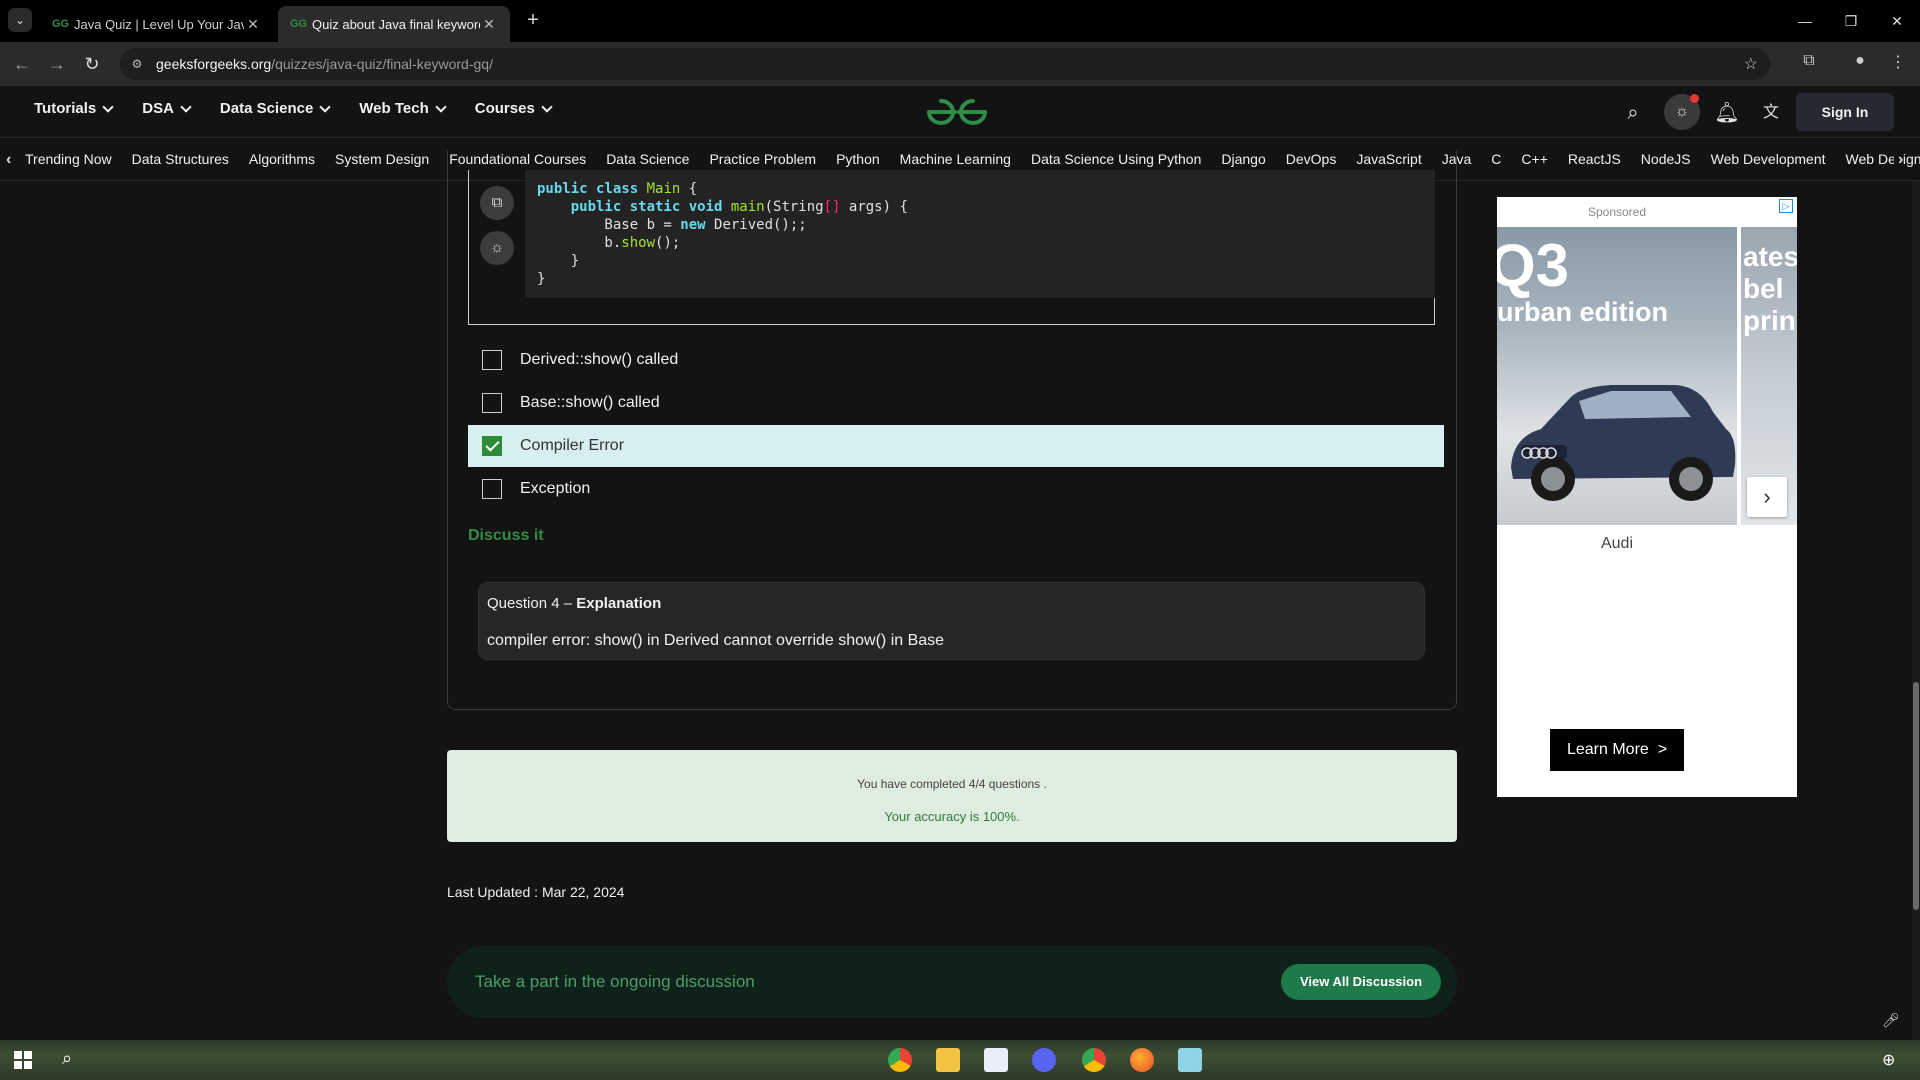 Image resolution: width=1920 pixels, height=1080 pixels. I want to click on chevron-right-icon: >, so click(1662, 749).